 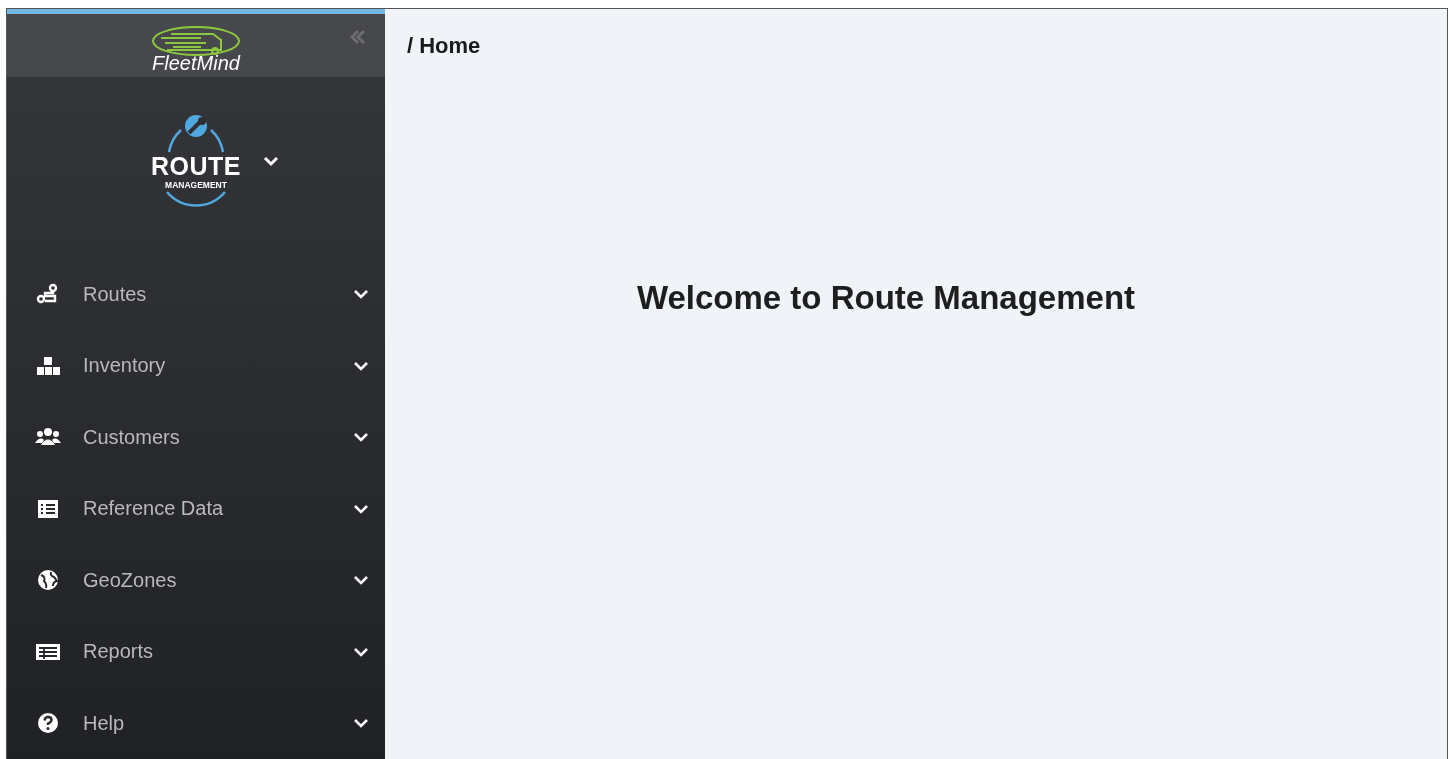 What do you see at coordinates (48, 723) in the screenshot?
I see `help-icon` at bounding box center [48, 723].